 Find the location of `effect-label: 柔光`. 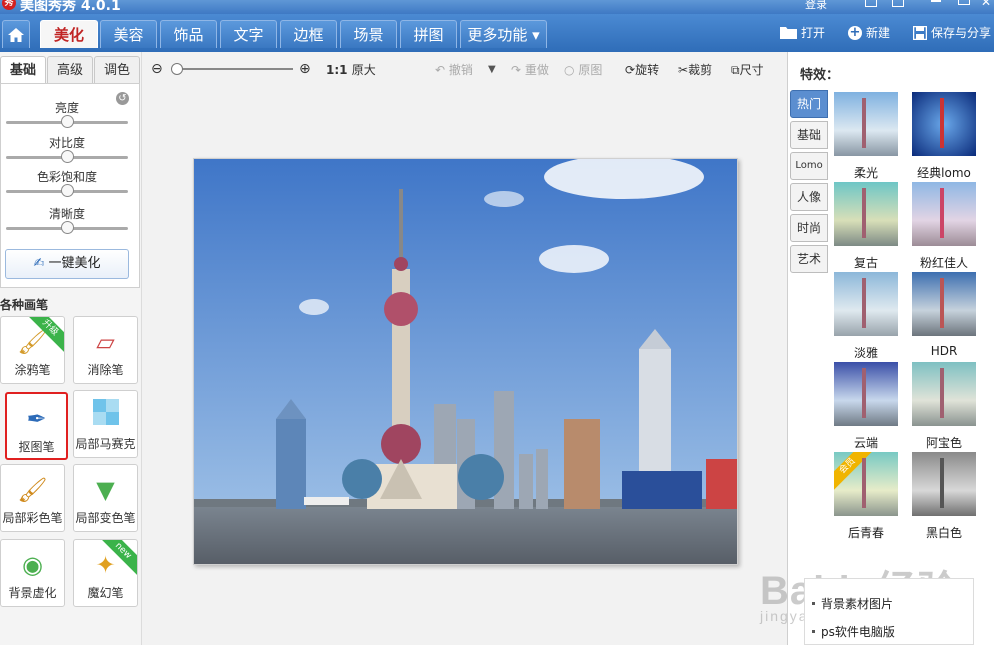

effect-label: 柔光 is located at coordinates (866, 172).